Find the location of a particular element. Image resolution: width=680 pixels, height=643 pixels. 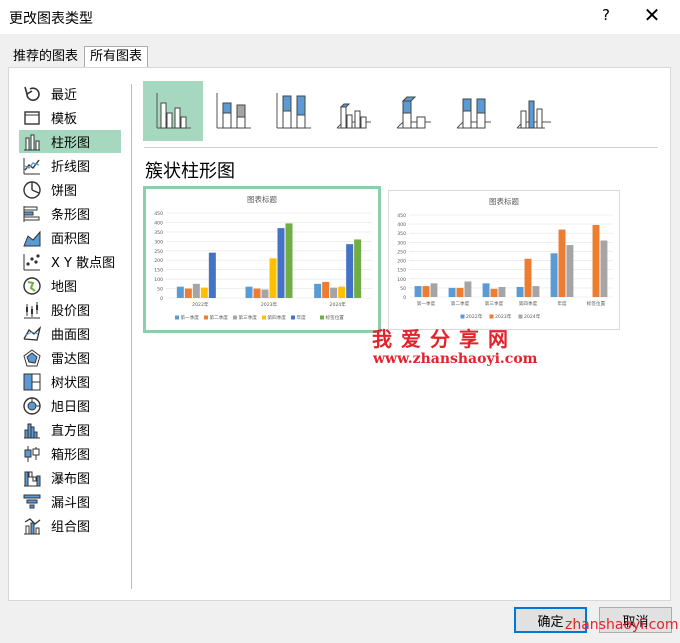

x-tick-label: 第一季度 is located at coordinates (426, 303).